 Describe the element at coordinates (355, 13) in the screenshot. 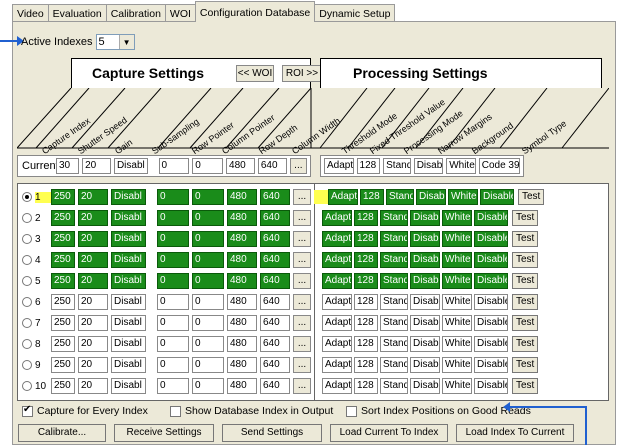

I see `tab-dynamic-setup: Dynamic Setup` at that location.